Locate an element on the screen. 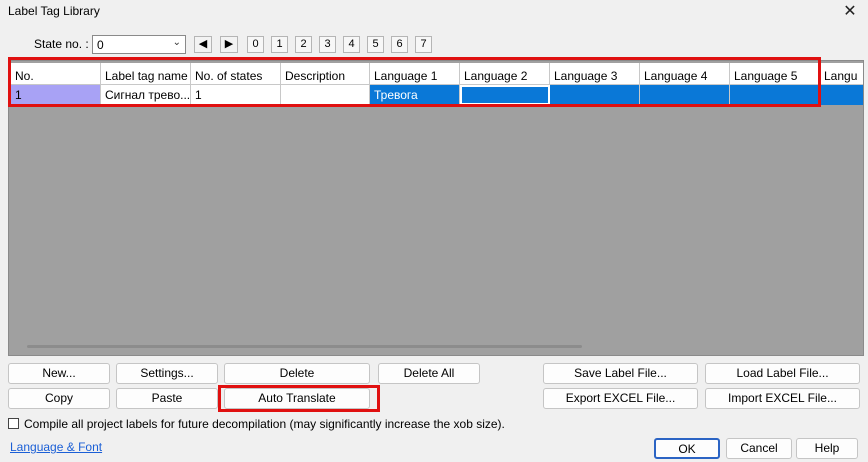 The height and width of the screenshot is (462, 868). chevron-down-icon: ⌄ is located at coordinates (176, 42).